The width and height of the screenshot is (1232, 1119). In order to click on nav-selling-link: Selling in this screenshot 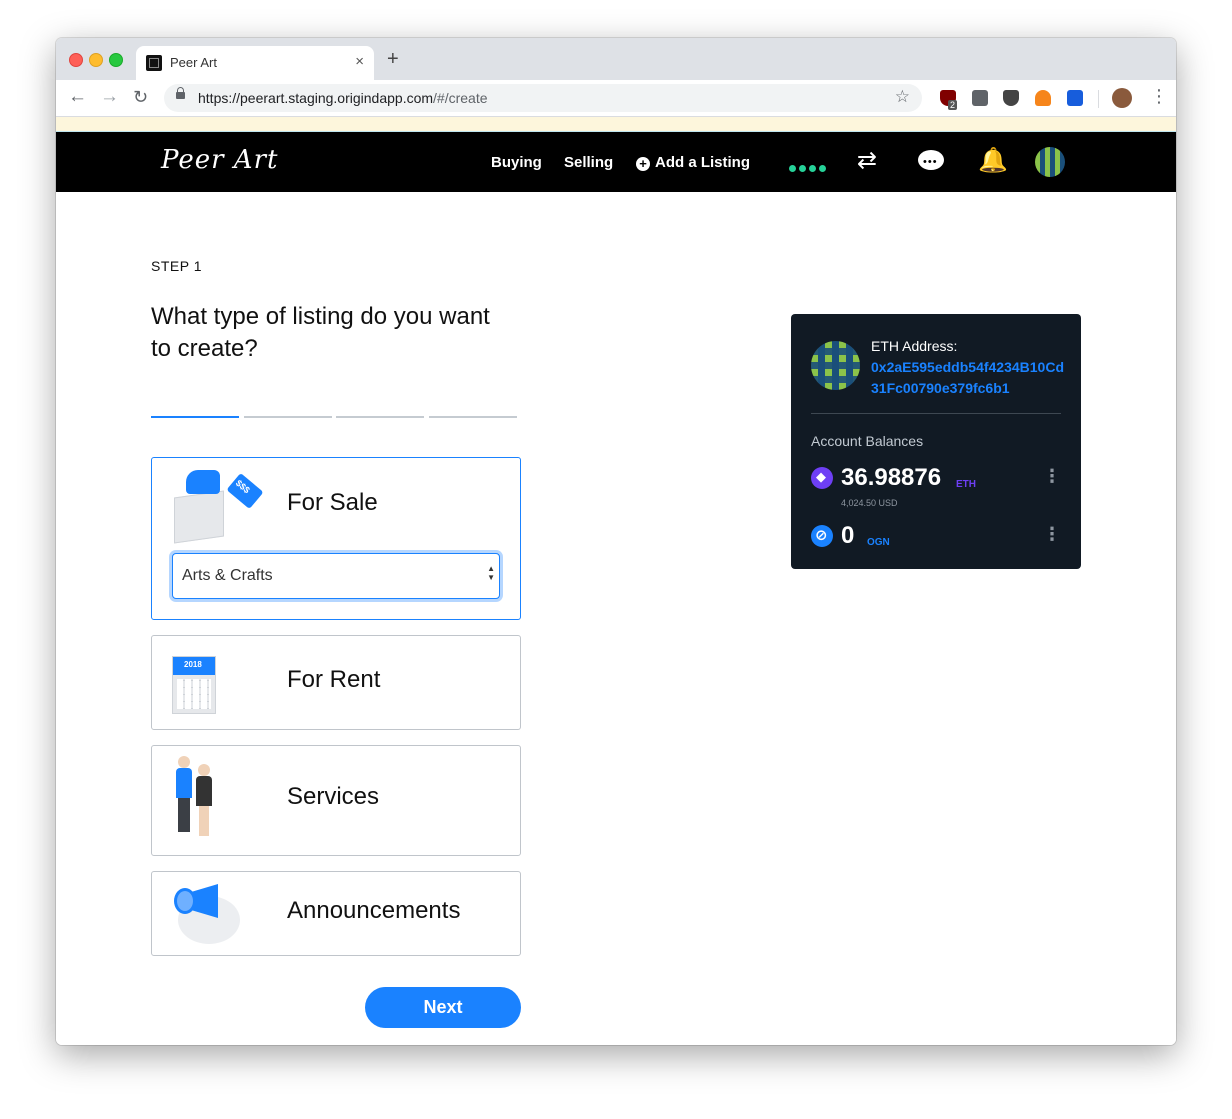, I will do `click(588, 162)`.